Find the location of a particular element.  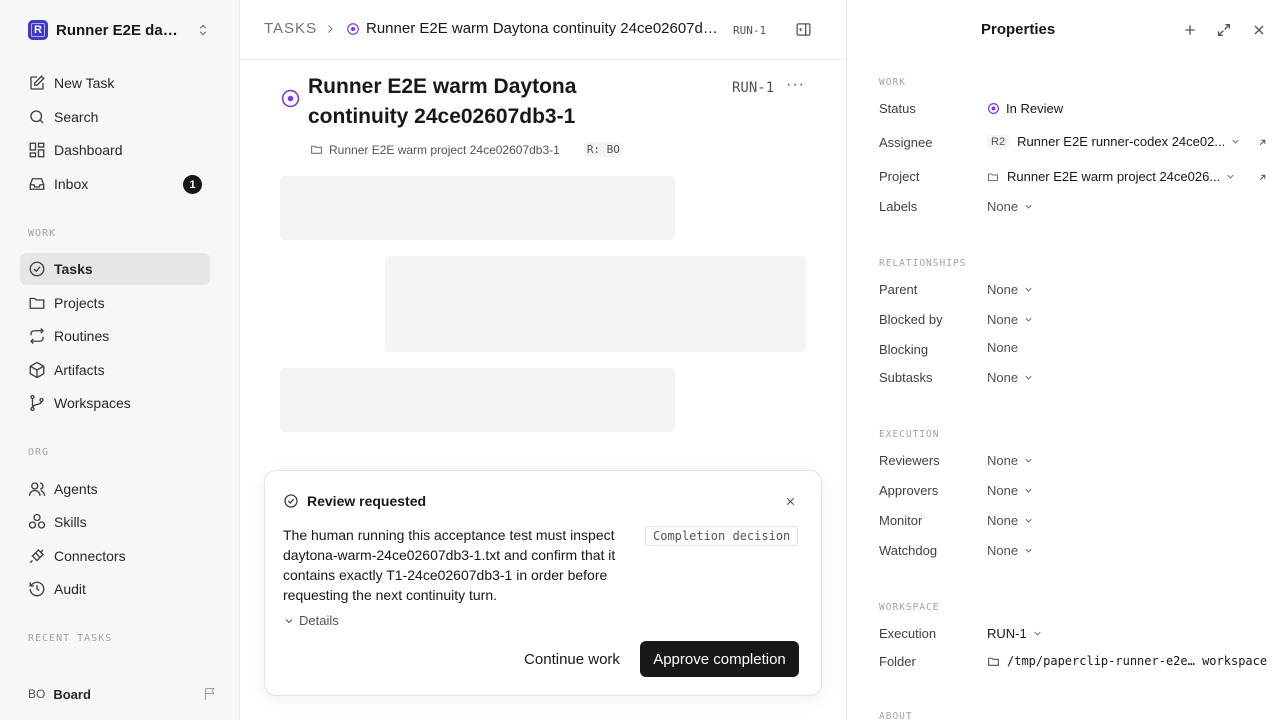

labels-picker: None is located at coordinates (1010, 206).